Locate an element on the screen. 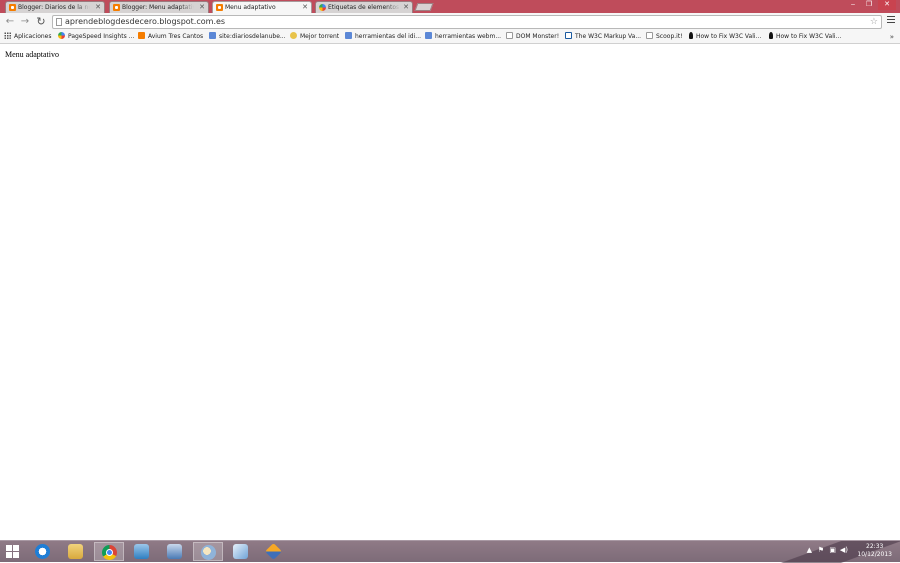 This screenshot has width=900, height=563. clock-date: 10/12/2013 is located at coordinates (874, 554).